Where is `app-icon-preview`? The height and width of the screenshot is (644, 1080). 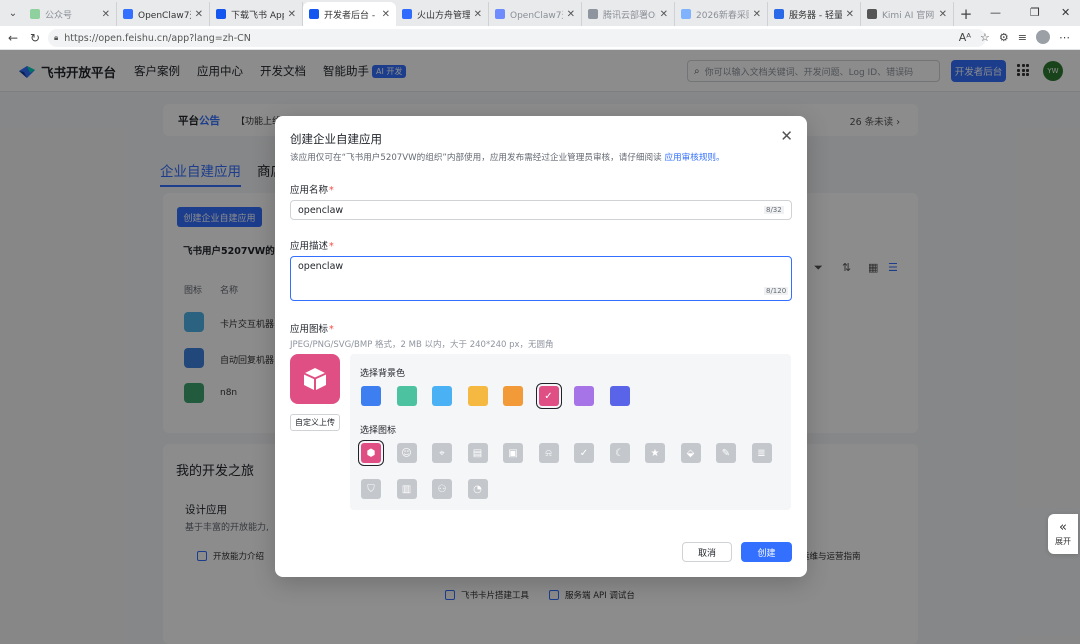
app-icon-preview is located at coordinates (315, 379).